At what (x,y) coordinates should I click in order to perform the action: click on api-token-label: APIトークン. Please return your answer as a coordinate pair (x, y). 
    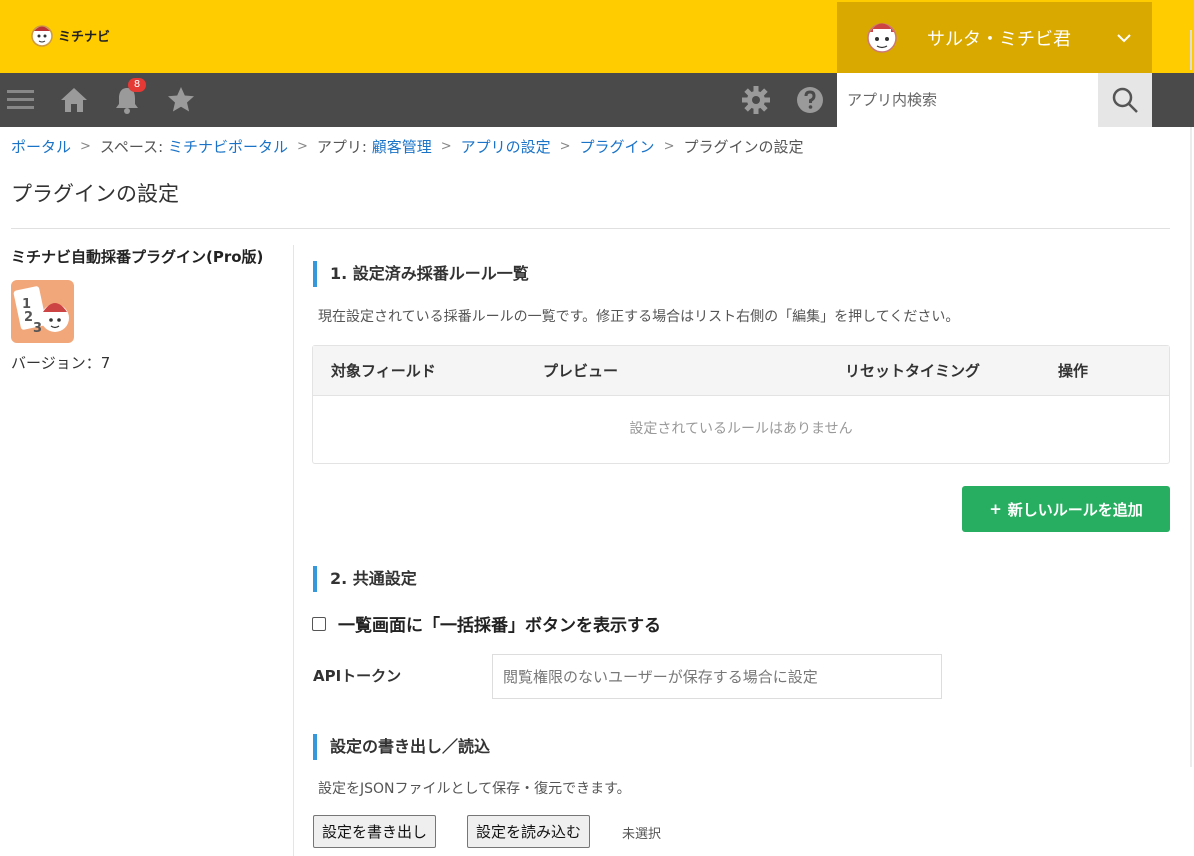
    Looking at the image, I should click on (357, 676).